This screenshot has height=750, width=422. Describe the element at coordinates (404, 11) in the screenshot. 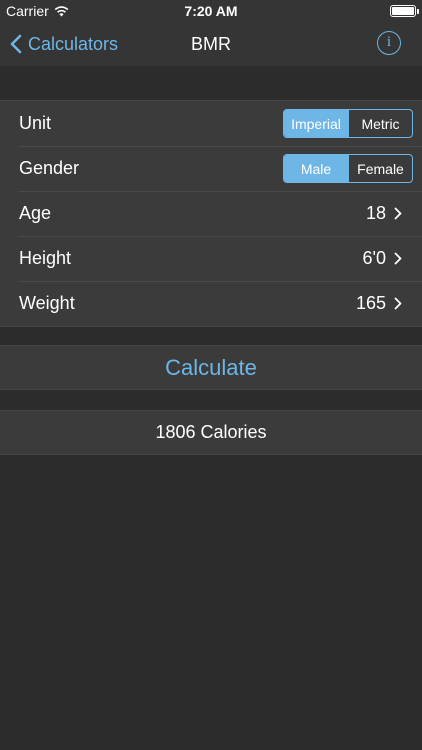

I see `battery-icon` at that location.